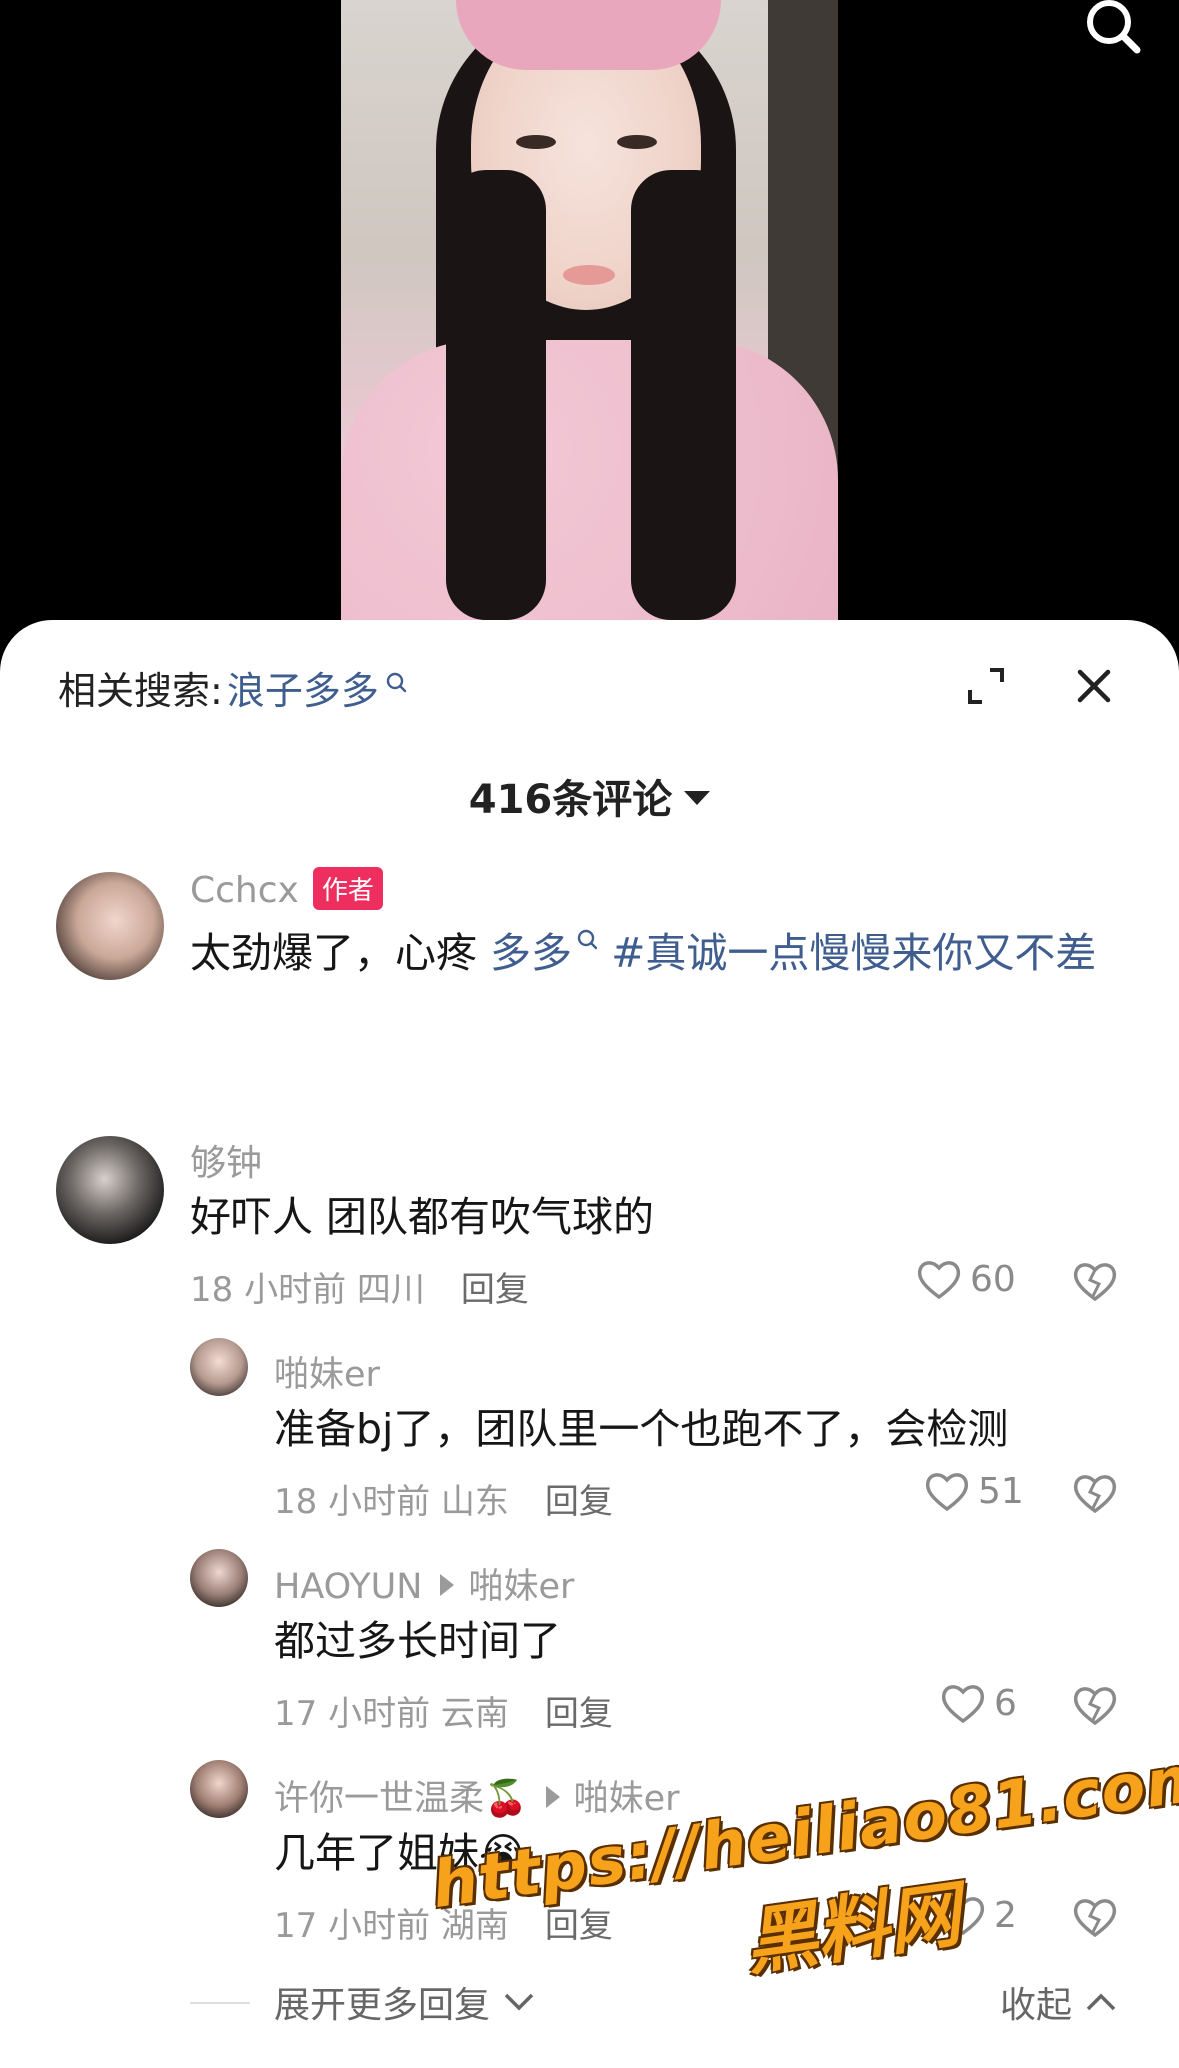  Describe the element at coordinates (391, 1714) in the screenshot. I see `reply-time-location: 17 小时前 云南` at that location.